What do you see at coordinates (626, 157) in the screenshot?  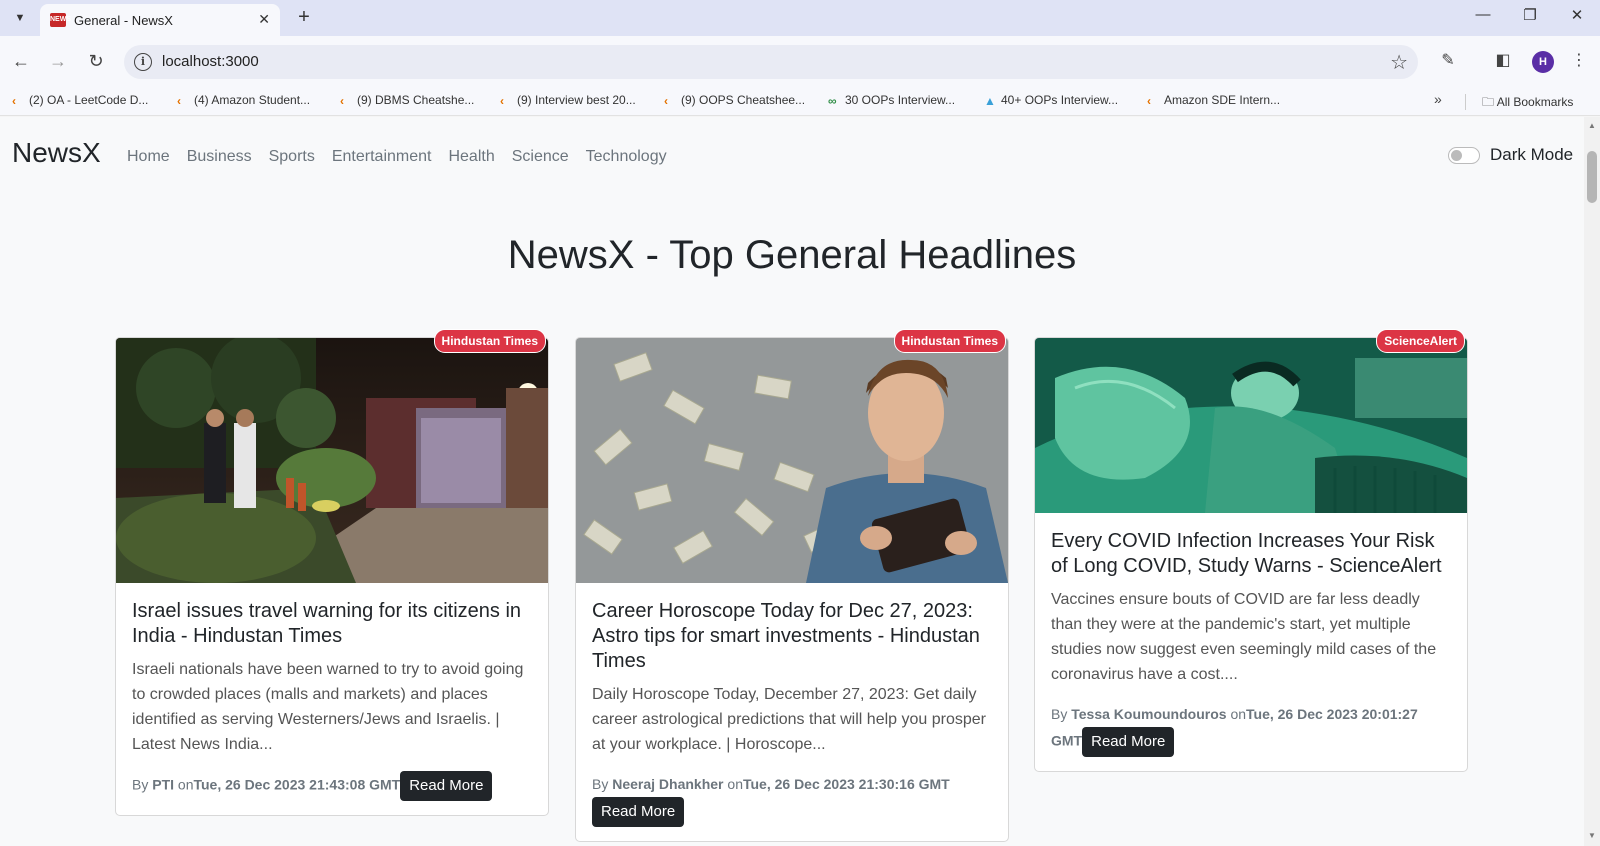 I see `nav-link-technology: Technology` at bounding box center [626, 157].